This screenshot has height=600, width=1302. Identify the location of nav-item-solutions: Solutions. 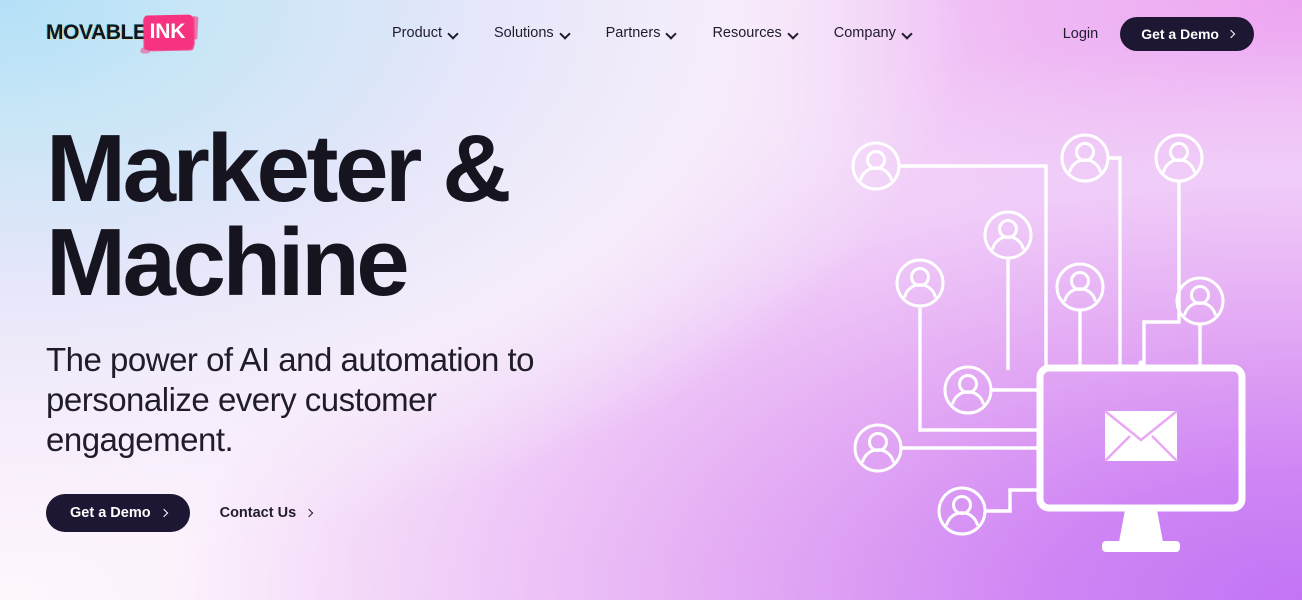
(532, 33).